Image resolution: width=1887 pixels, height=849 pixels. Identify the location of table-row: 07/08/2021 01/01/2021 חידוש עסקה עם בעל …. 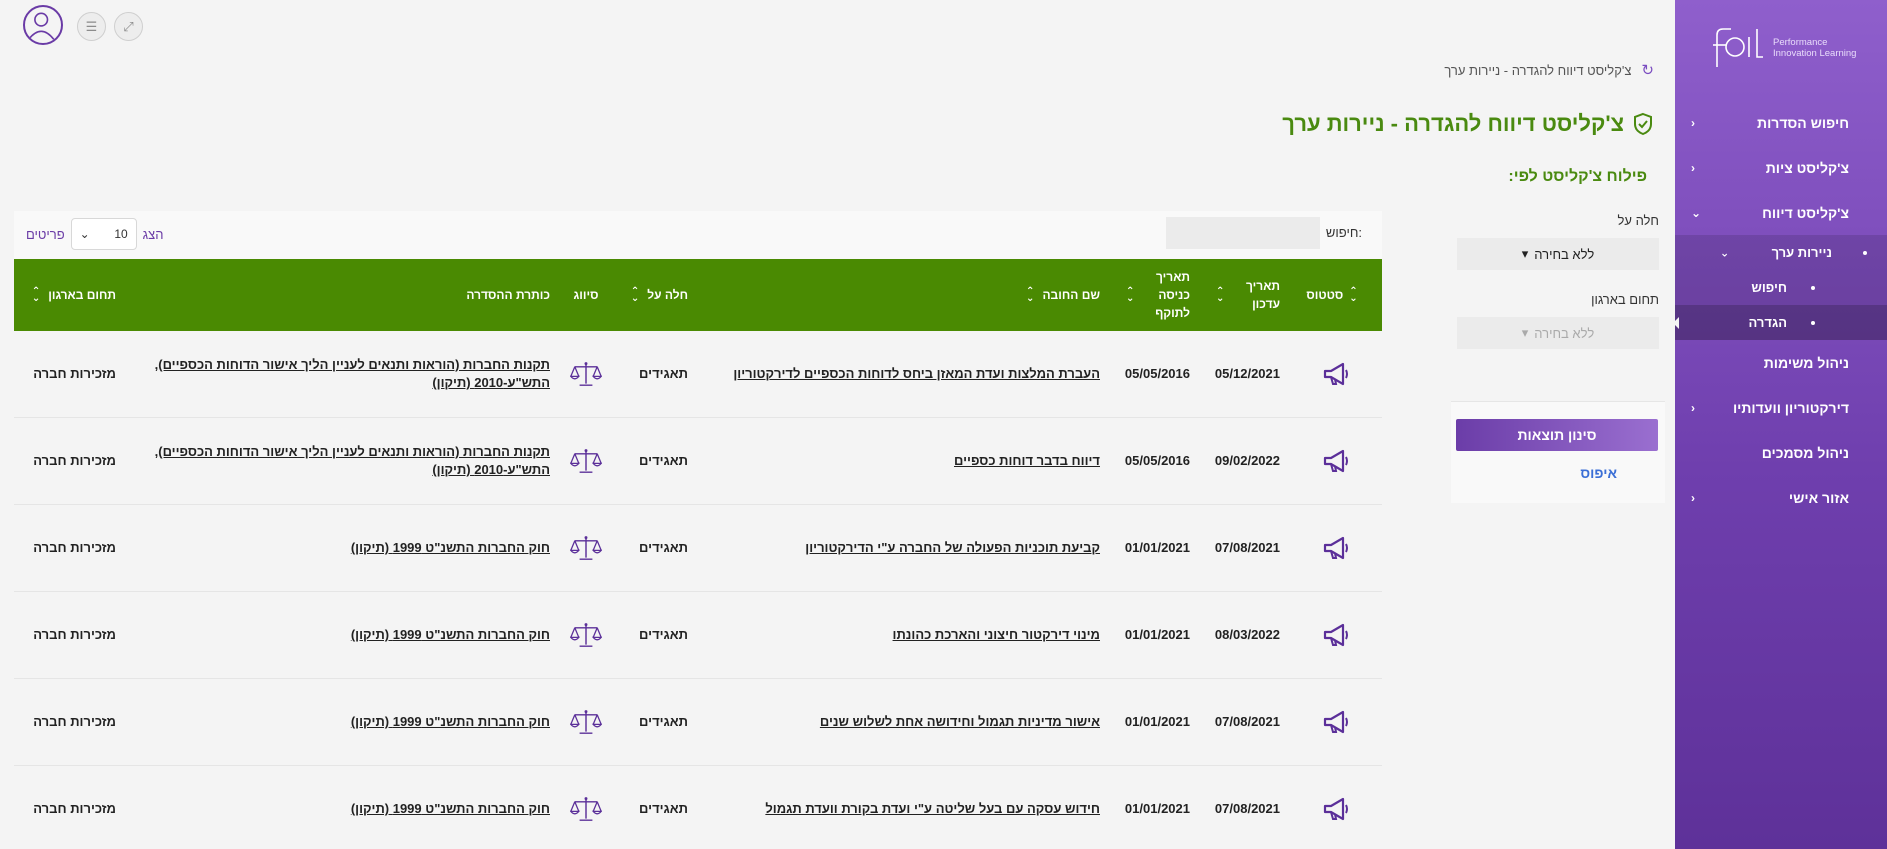
(698, 807).